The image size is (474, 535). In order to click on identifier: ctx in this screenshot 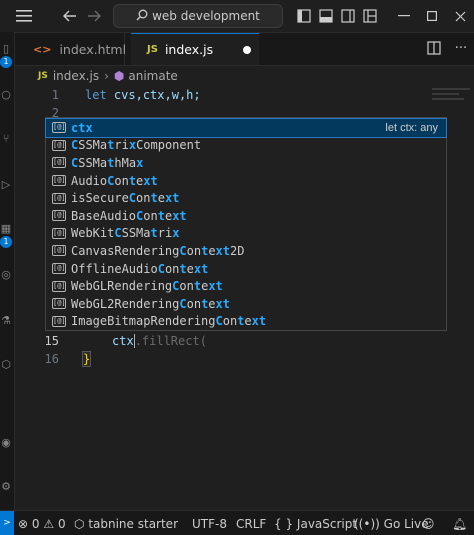, I will do `click(123, 341)`.